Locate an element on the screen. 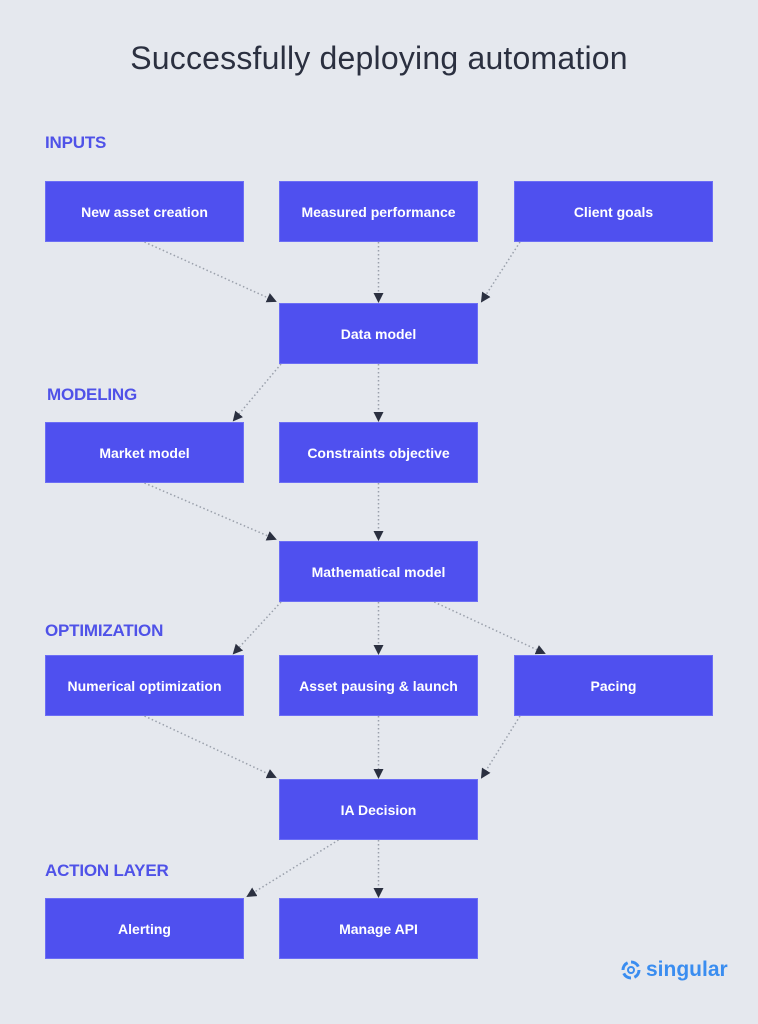 The image size is (758, 1024). node-numerical-optimization: Numerical optimization is located at coordinates (144, 685).